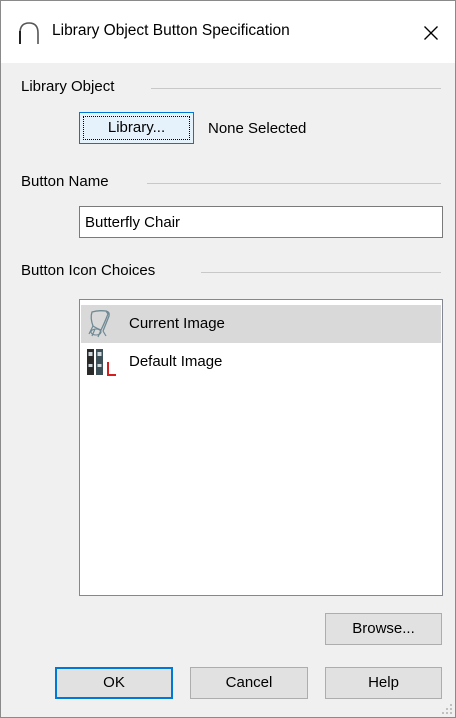 This screenshot has width=456, height=718. I want to click on list-item-label: Default Image, so click(176, 361).